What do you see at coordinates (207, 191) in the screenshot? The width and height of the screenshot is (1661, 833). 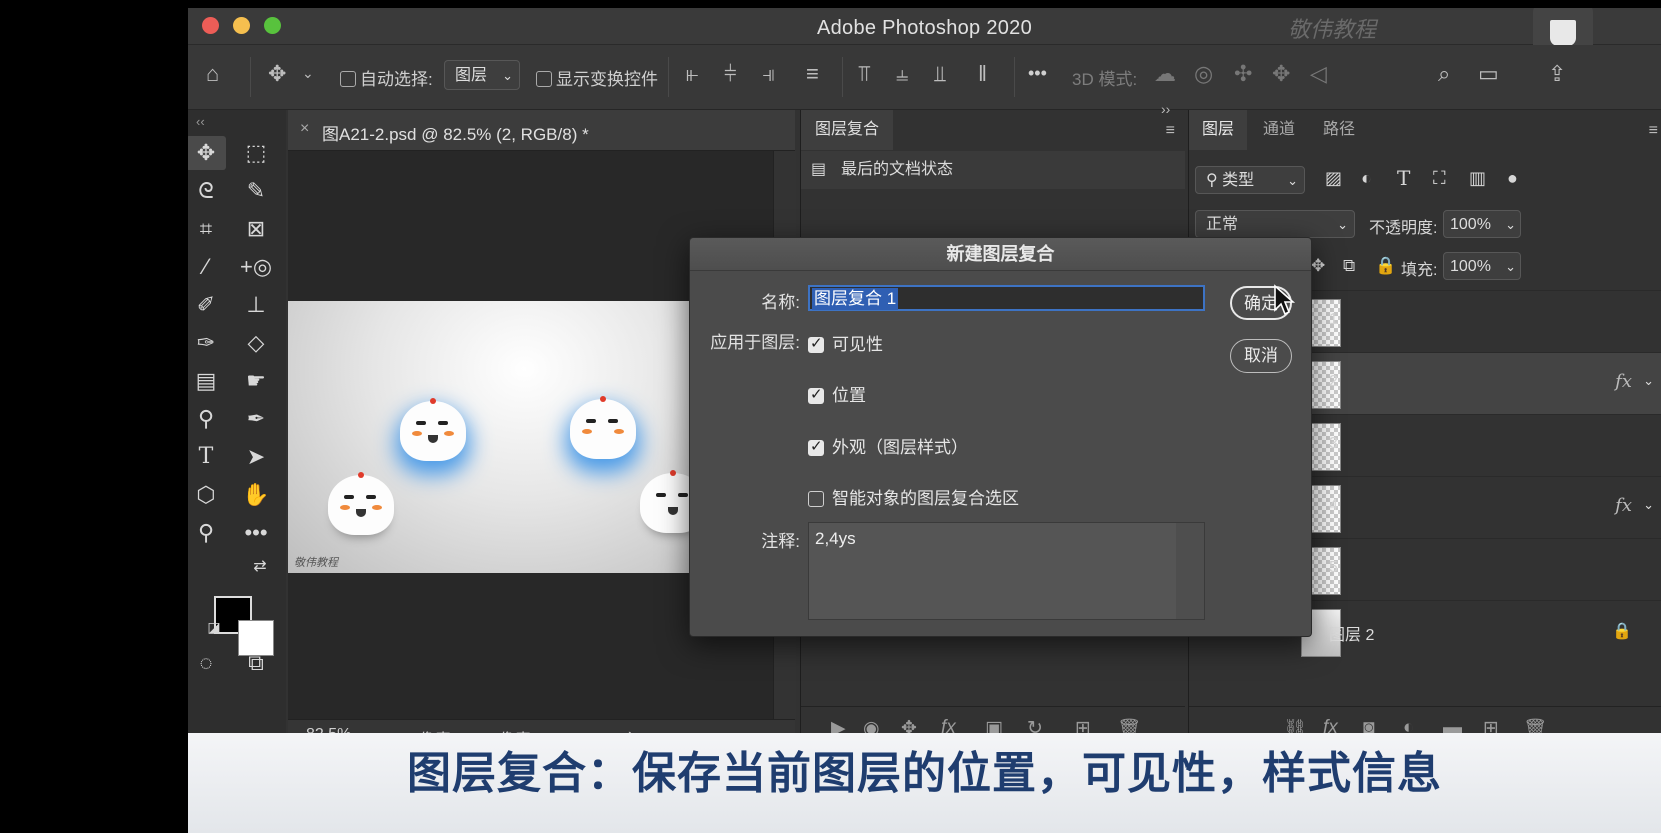 I see `lasso-tool-icon: ᘓ` at bounding box center [207, 191].